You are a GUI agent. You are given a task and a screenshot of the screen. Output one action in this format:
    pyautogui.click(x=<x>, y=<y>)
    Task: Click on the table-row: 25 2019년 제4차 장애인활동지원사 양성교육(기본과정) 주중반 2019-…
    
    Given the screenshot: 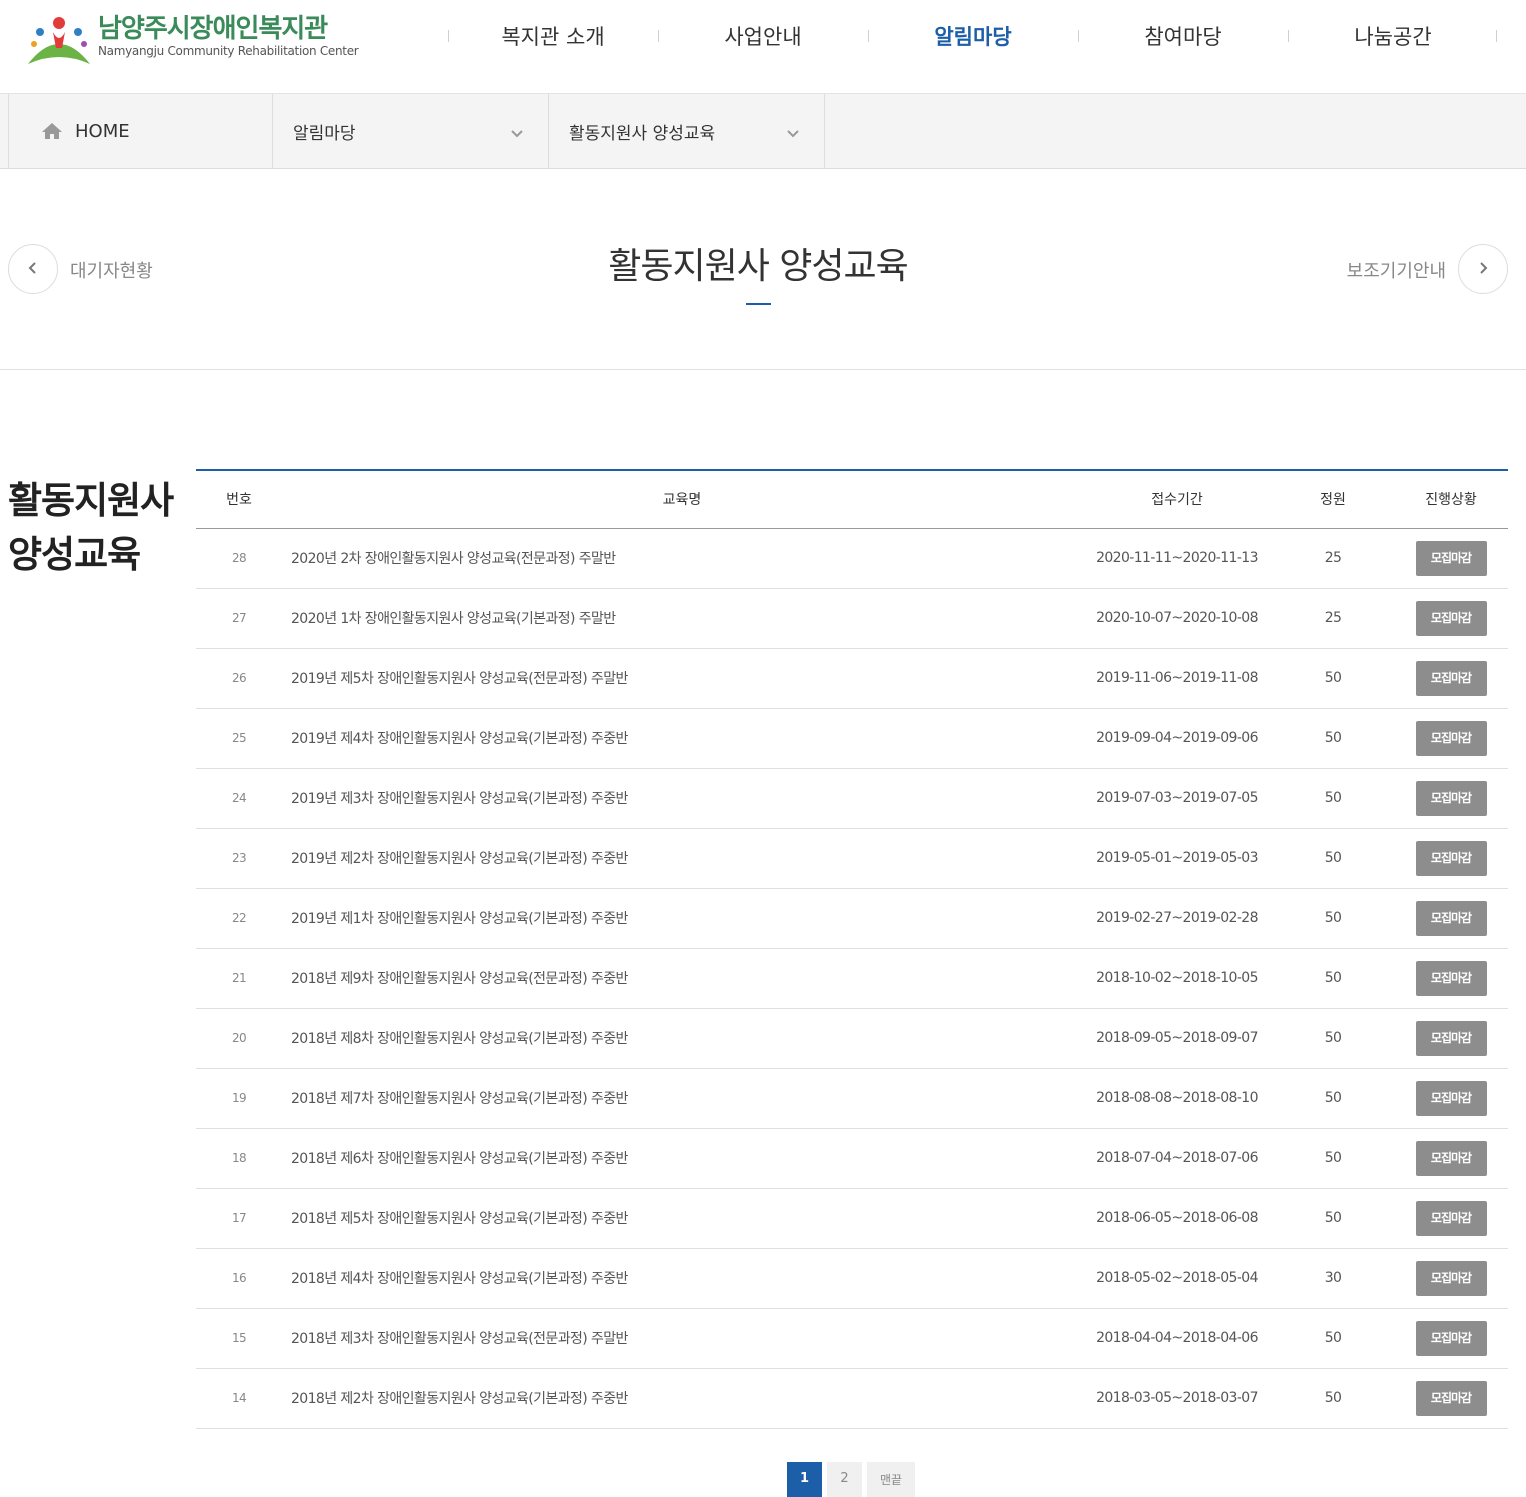 What is the action you would take?
    pyautogui.click(x=852, y=738)
    